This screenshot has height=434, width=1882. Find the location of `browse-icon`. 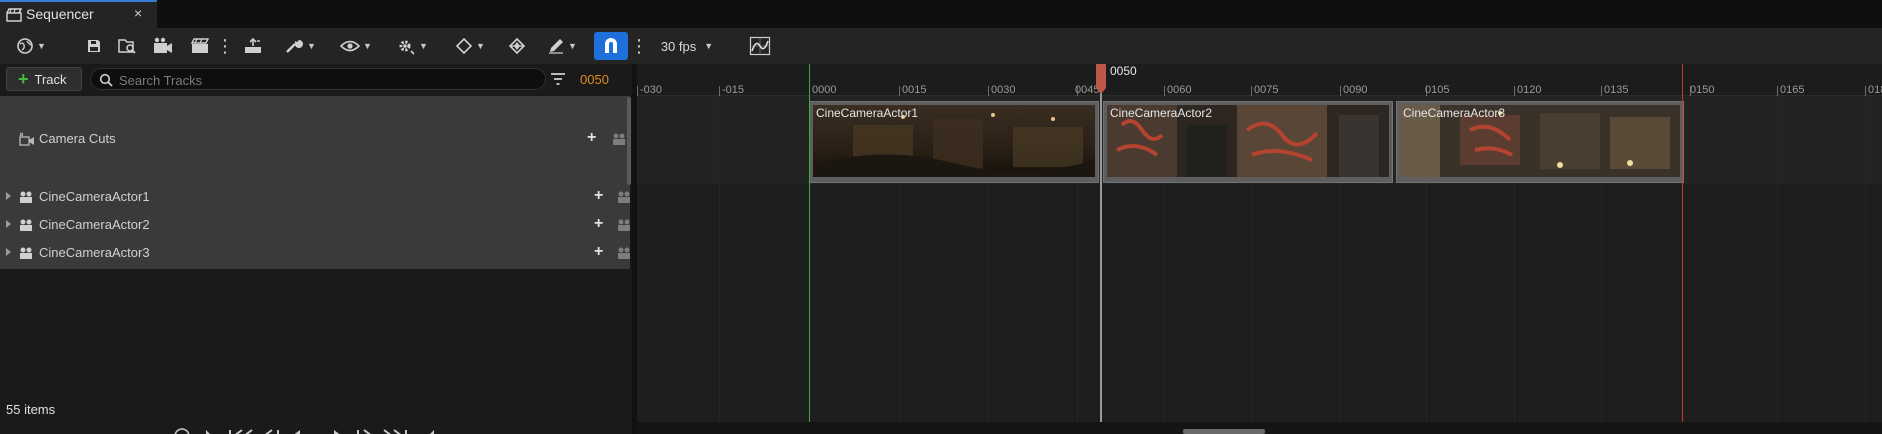

browse-icon is located at coordinates (127, 46).